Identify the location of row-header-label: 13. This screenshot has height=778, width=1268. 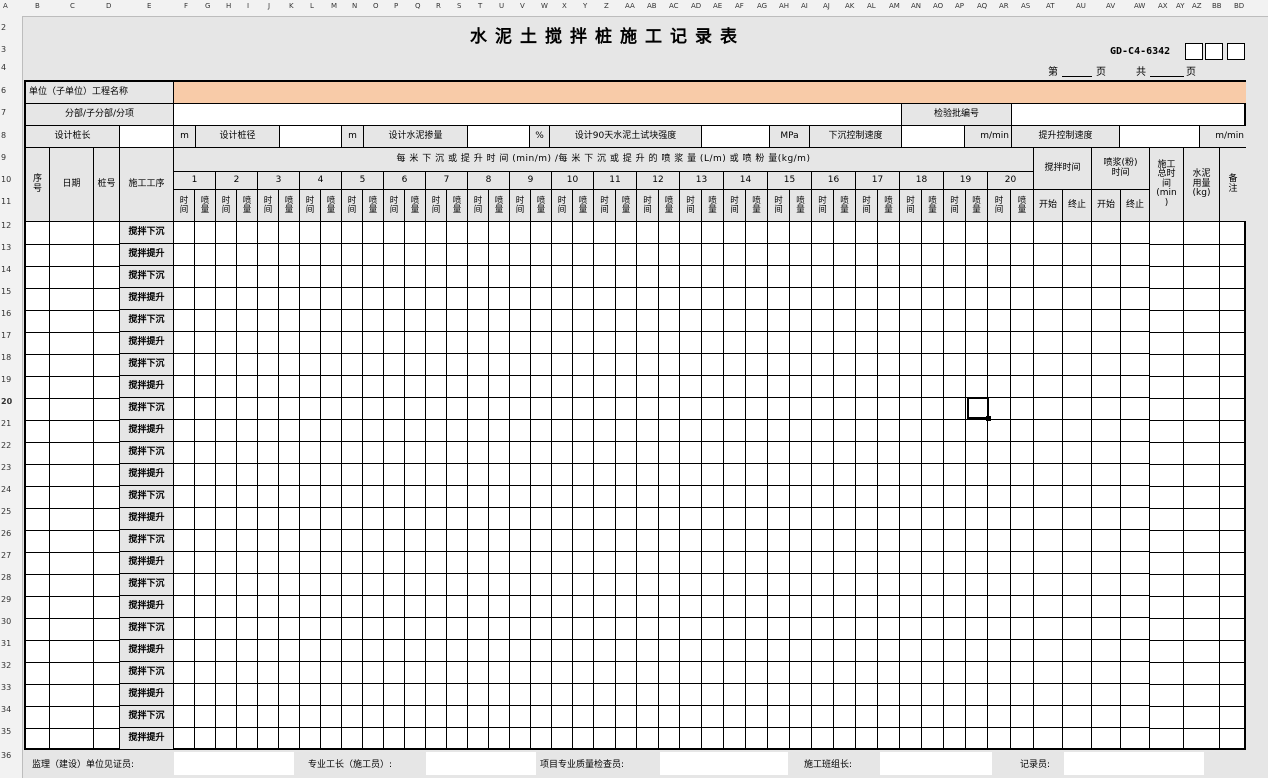
(10, 247).